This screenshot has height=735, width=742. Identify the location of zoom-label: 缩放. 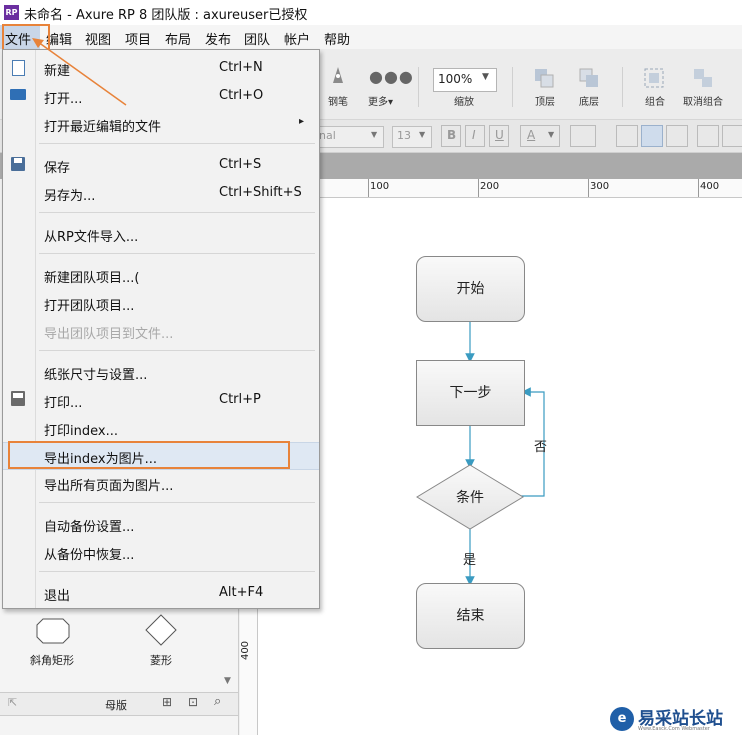
(464, 102).